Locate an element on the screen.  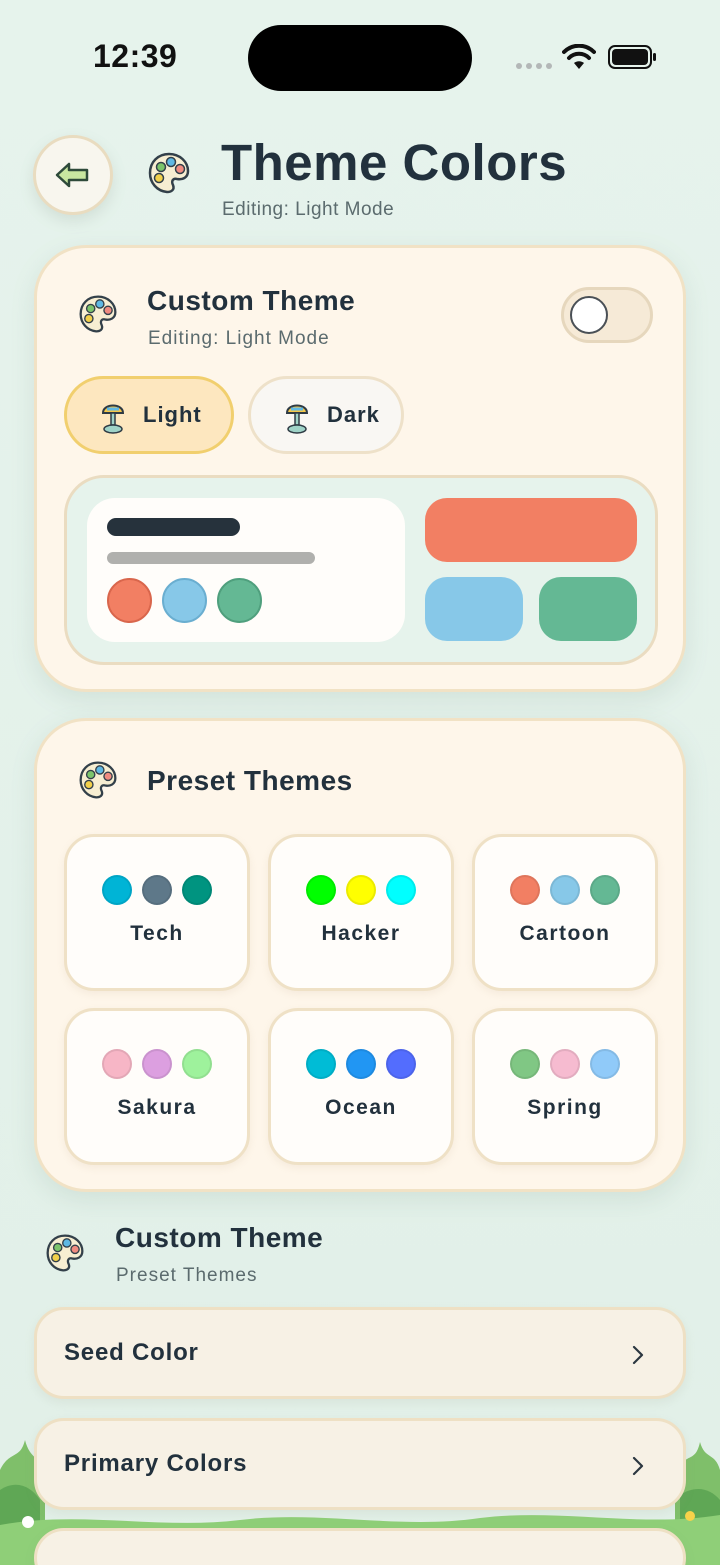
custom-section-title: Custom Theme is located at coordinates (219, 1237).